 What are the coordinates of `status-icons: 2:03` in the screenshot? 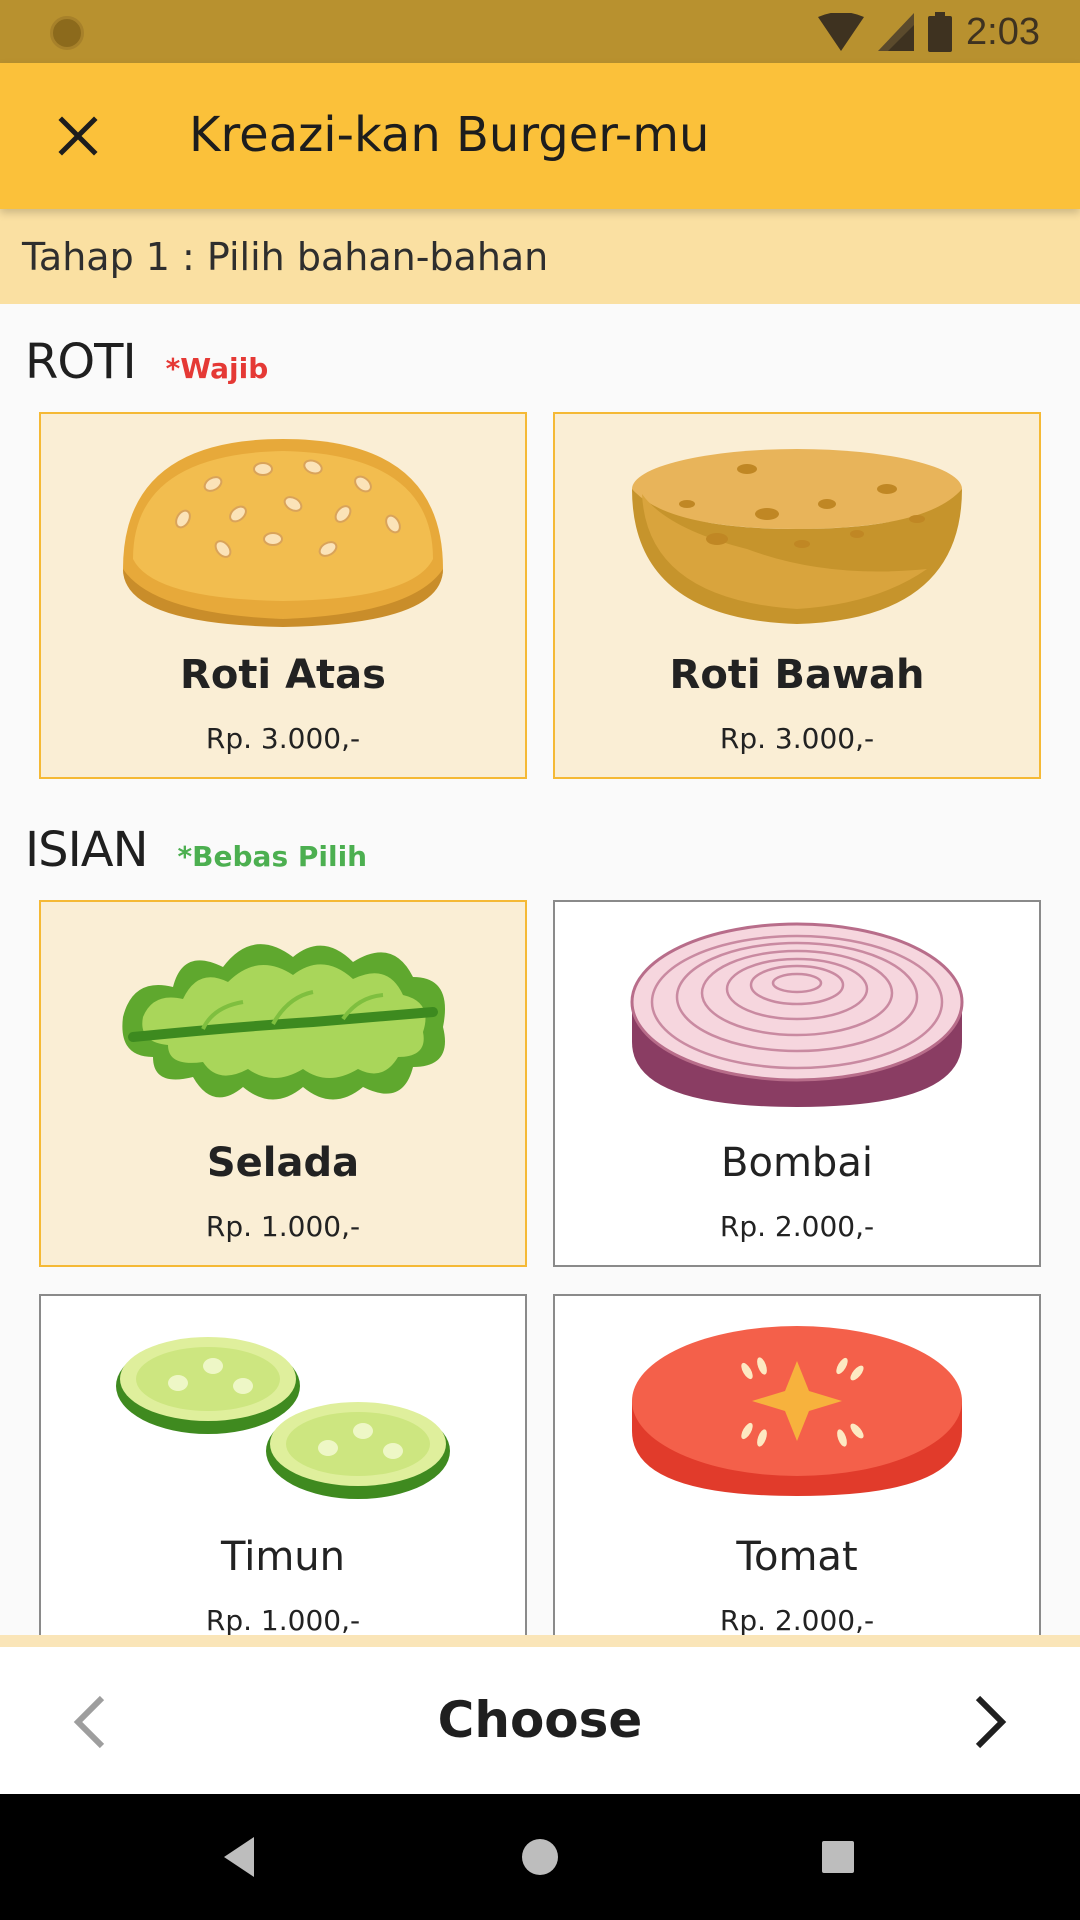 It's located at (929, 32).